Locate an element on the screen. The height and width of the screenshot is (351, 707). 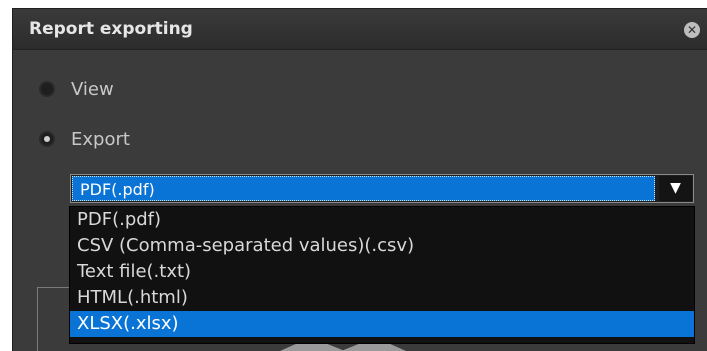
export-label: Export is located at coordinates (100, 139).